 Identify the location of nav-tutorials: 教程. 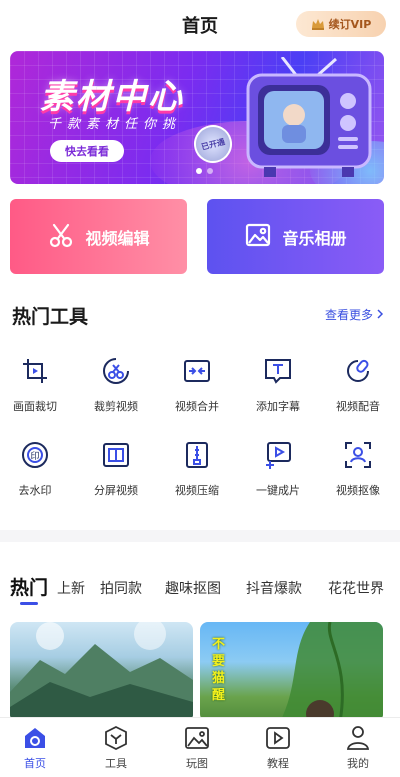
(278, 747).